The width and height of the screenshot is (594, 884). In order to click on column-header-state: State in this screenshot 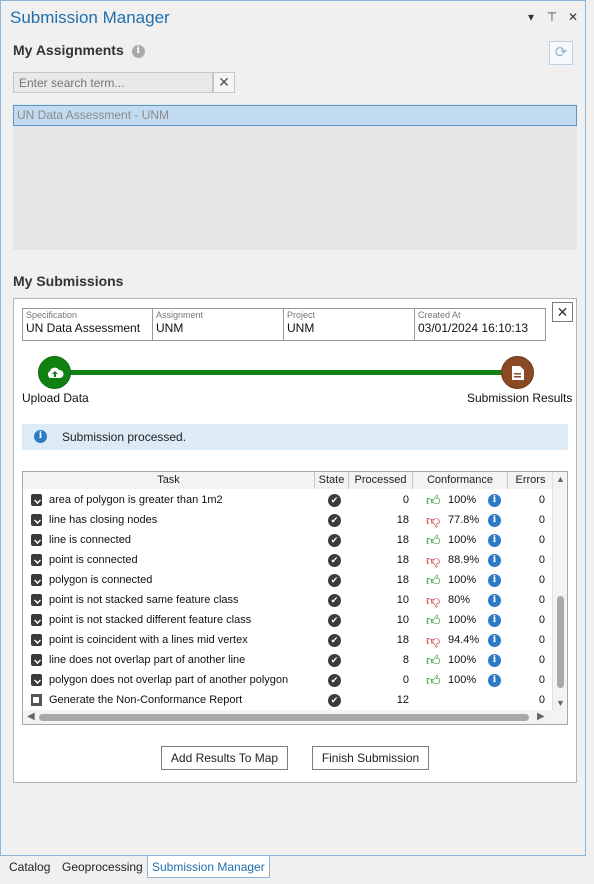, I will do `click(332, 480)`.